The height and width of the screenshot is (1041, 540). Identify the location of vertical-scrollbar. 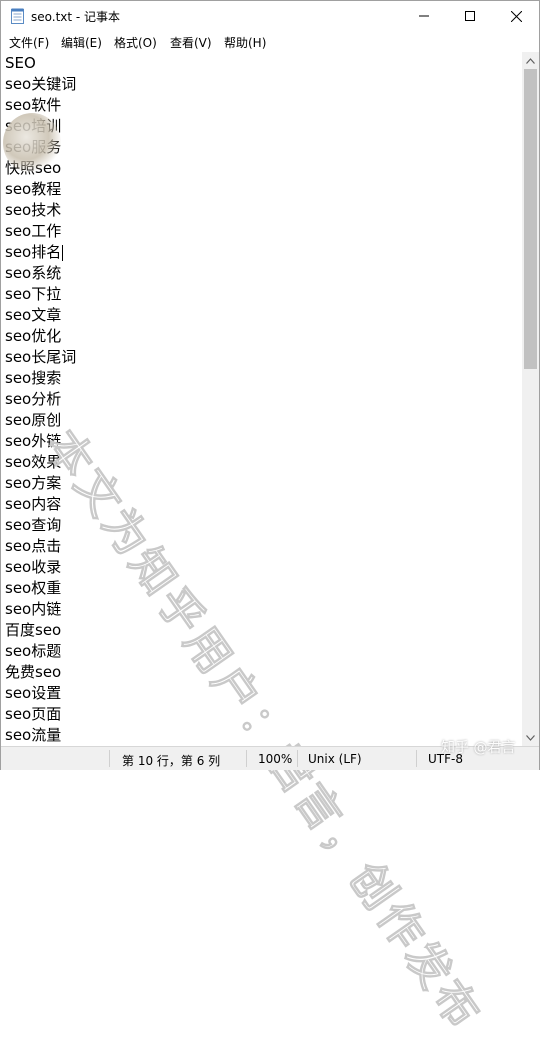
(530, 399).